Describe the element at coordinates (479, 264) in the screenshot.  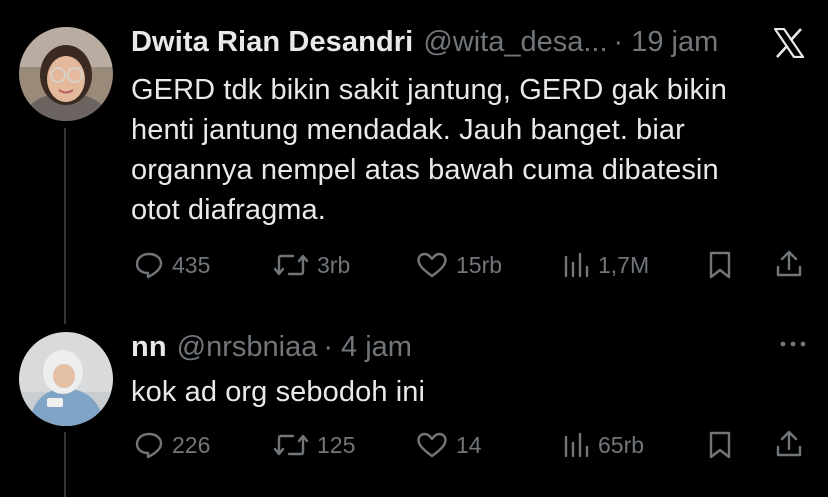
I see `like-count: 15rb` at that location.